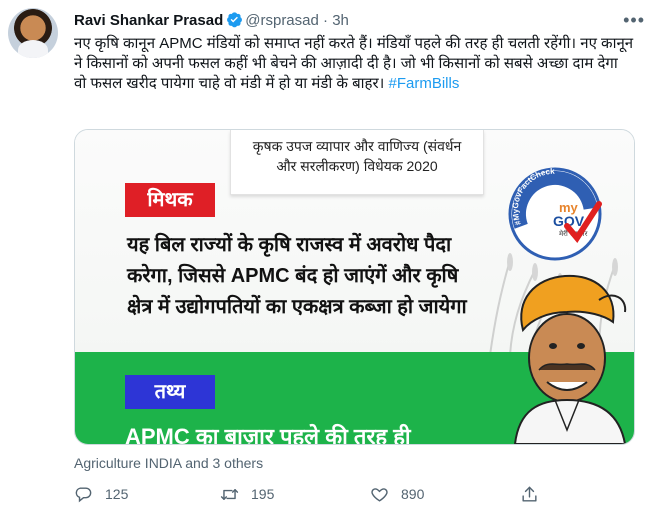  I want to click on reply-count: 125, so click(117, 494).